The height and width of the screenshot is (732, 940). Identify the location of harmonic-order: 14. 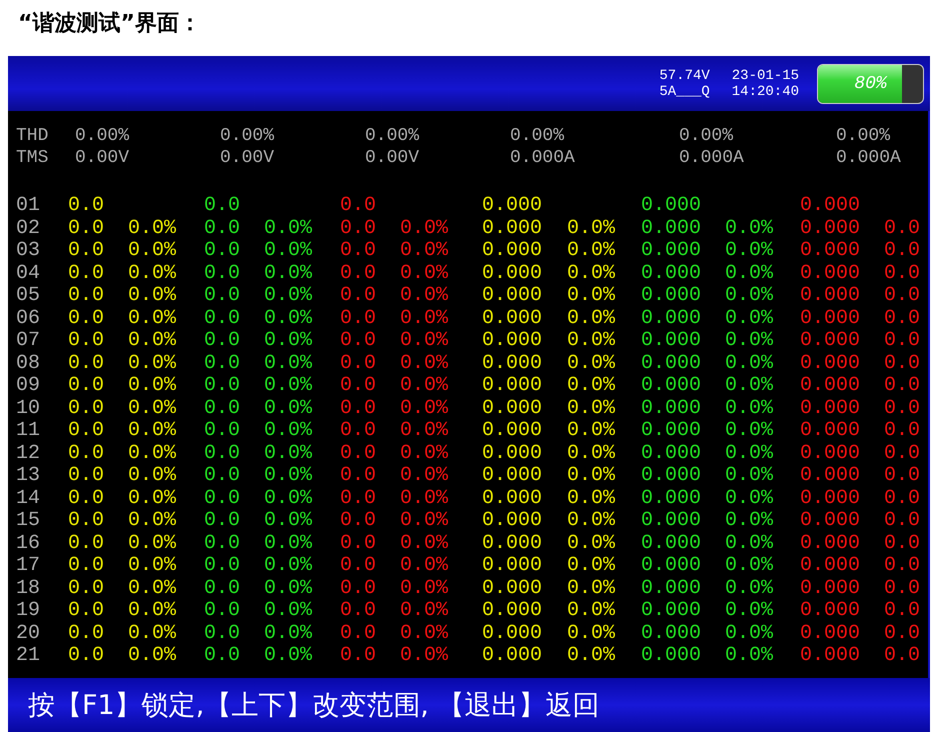
(29, 499).